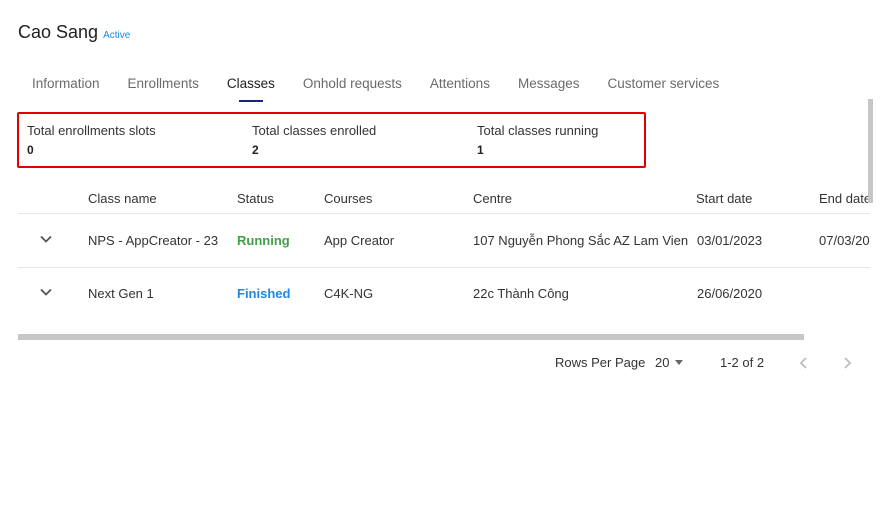  I want to click on vertical-scrollbar, so click(870, 151).